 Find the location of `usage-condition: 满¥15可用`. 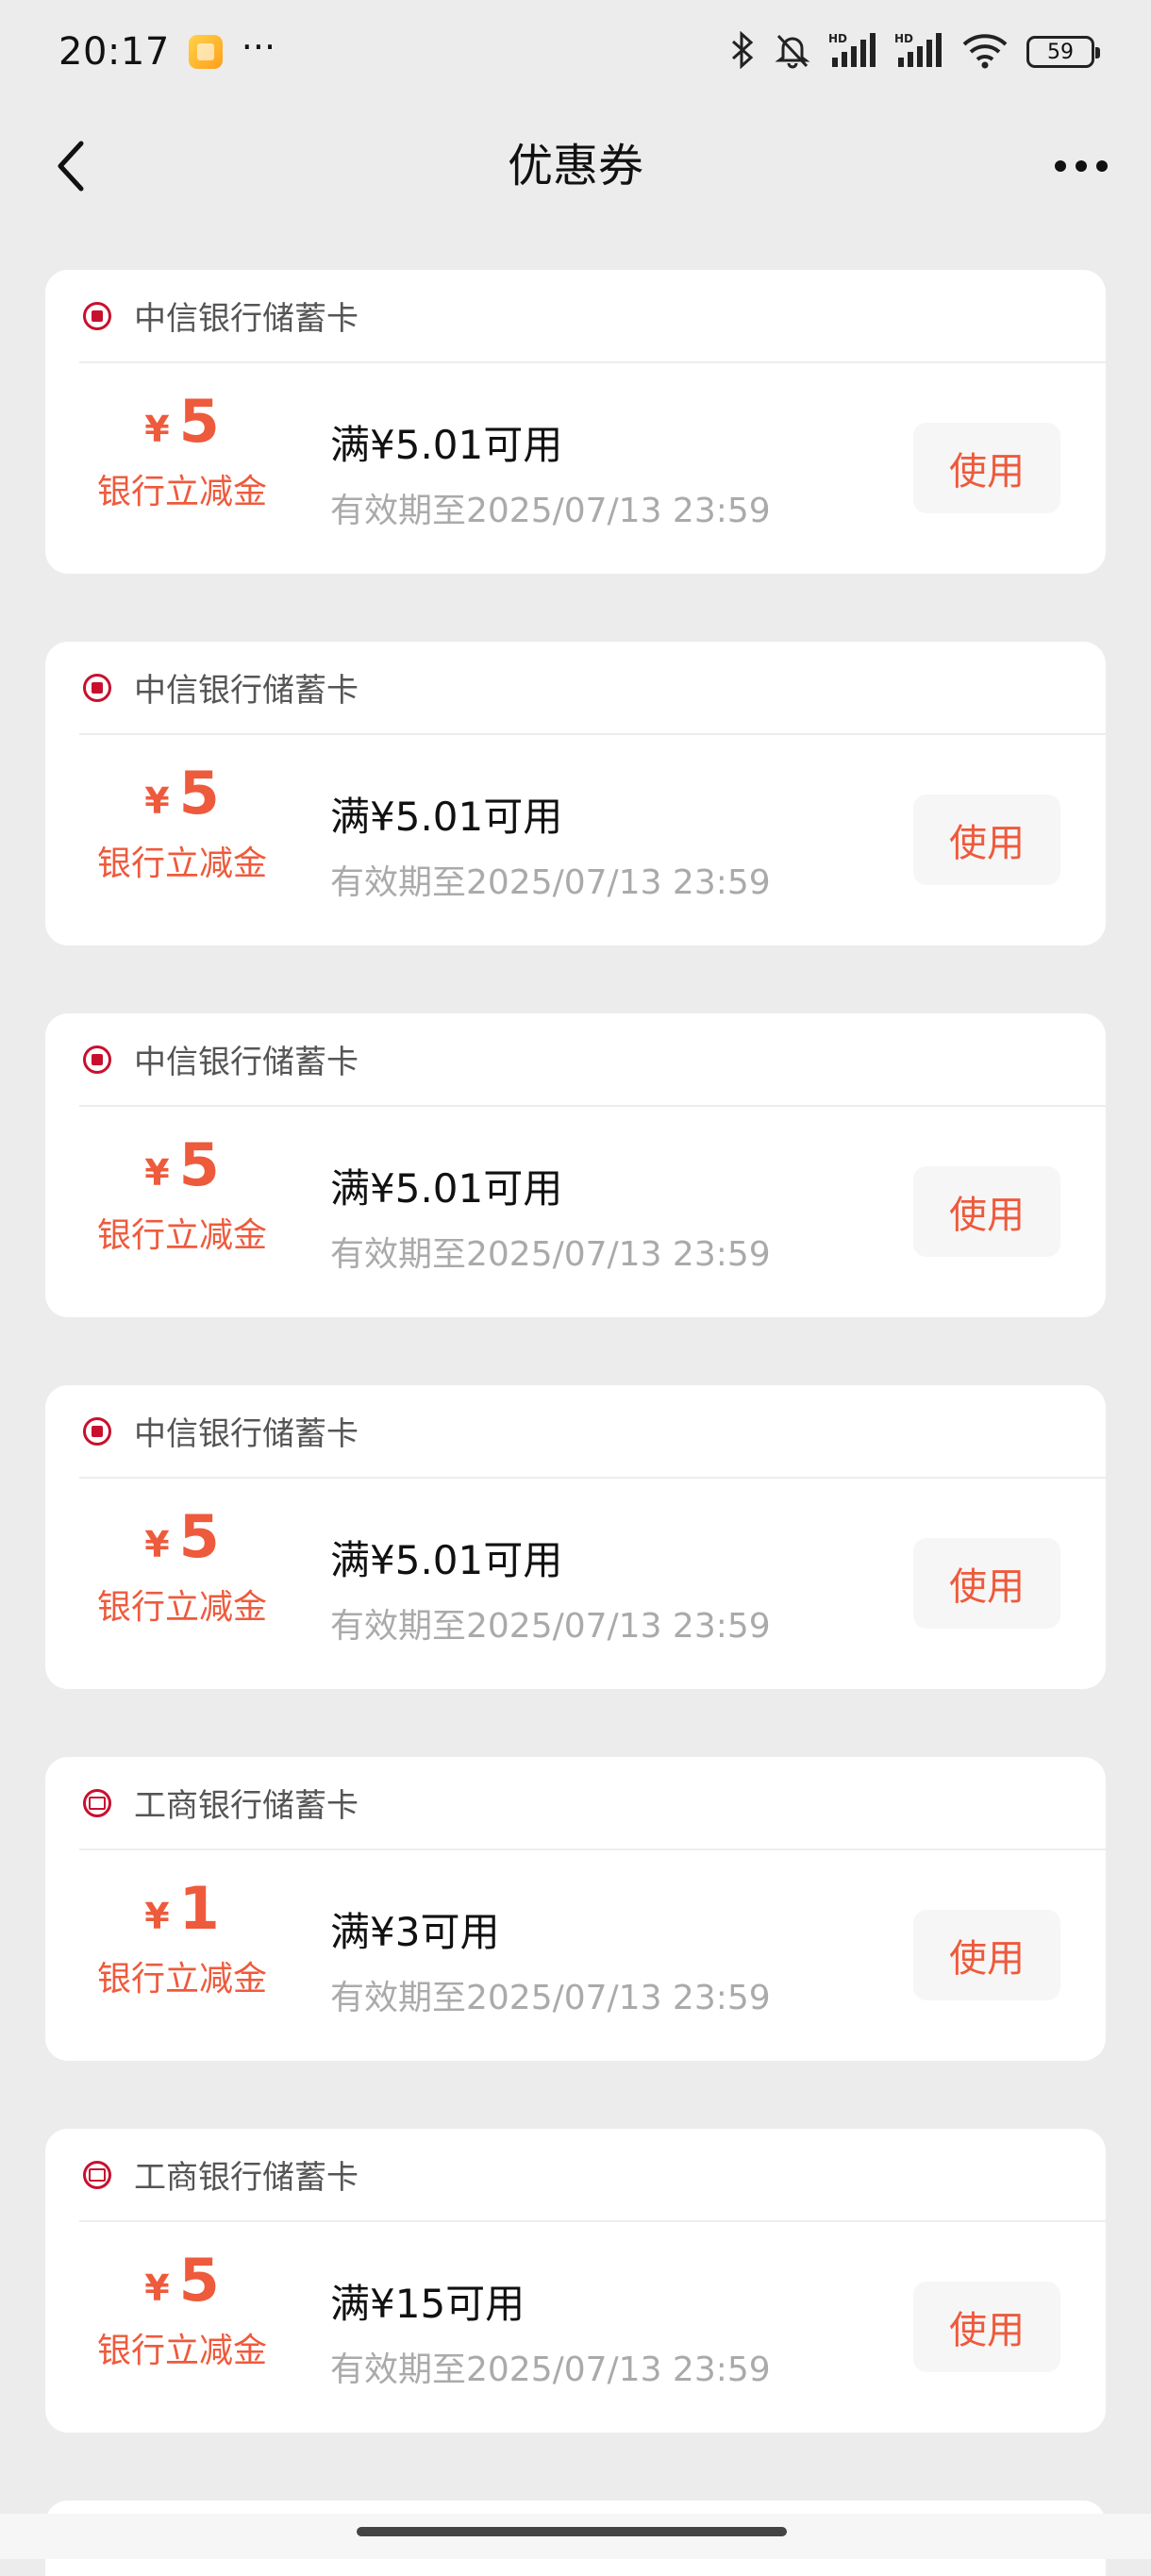

usage-condition: 满¥15可用 is located at coordinates (428, 2301).